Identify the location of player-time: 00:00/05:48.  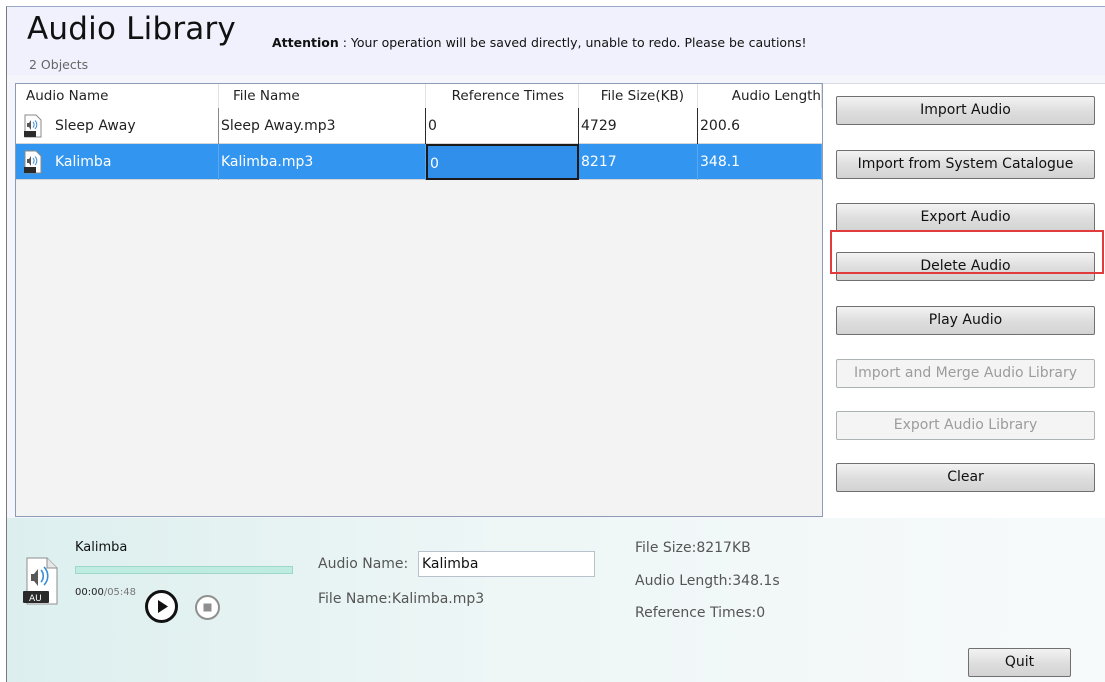
(105, 592).